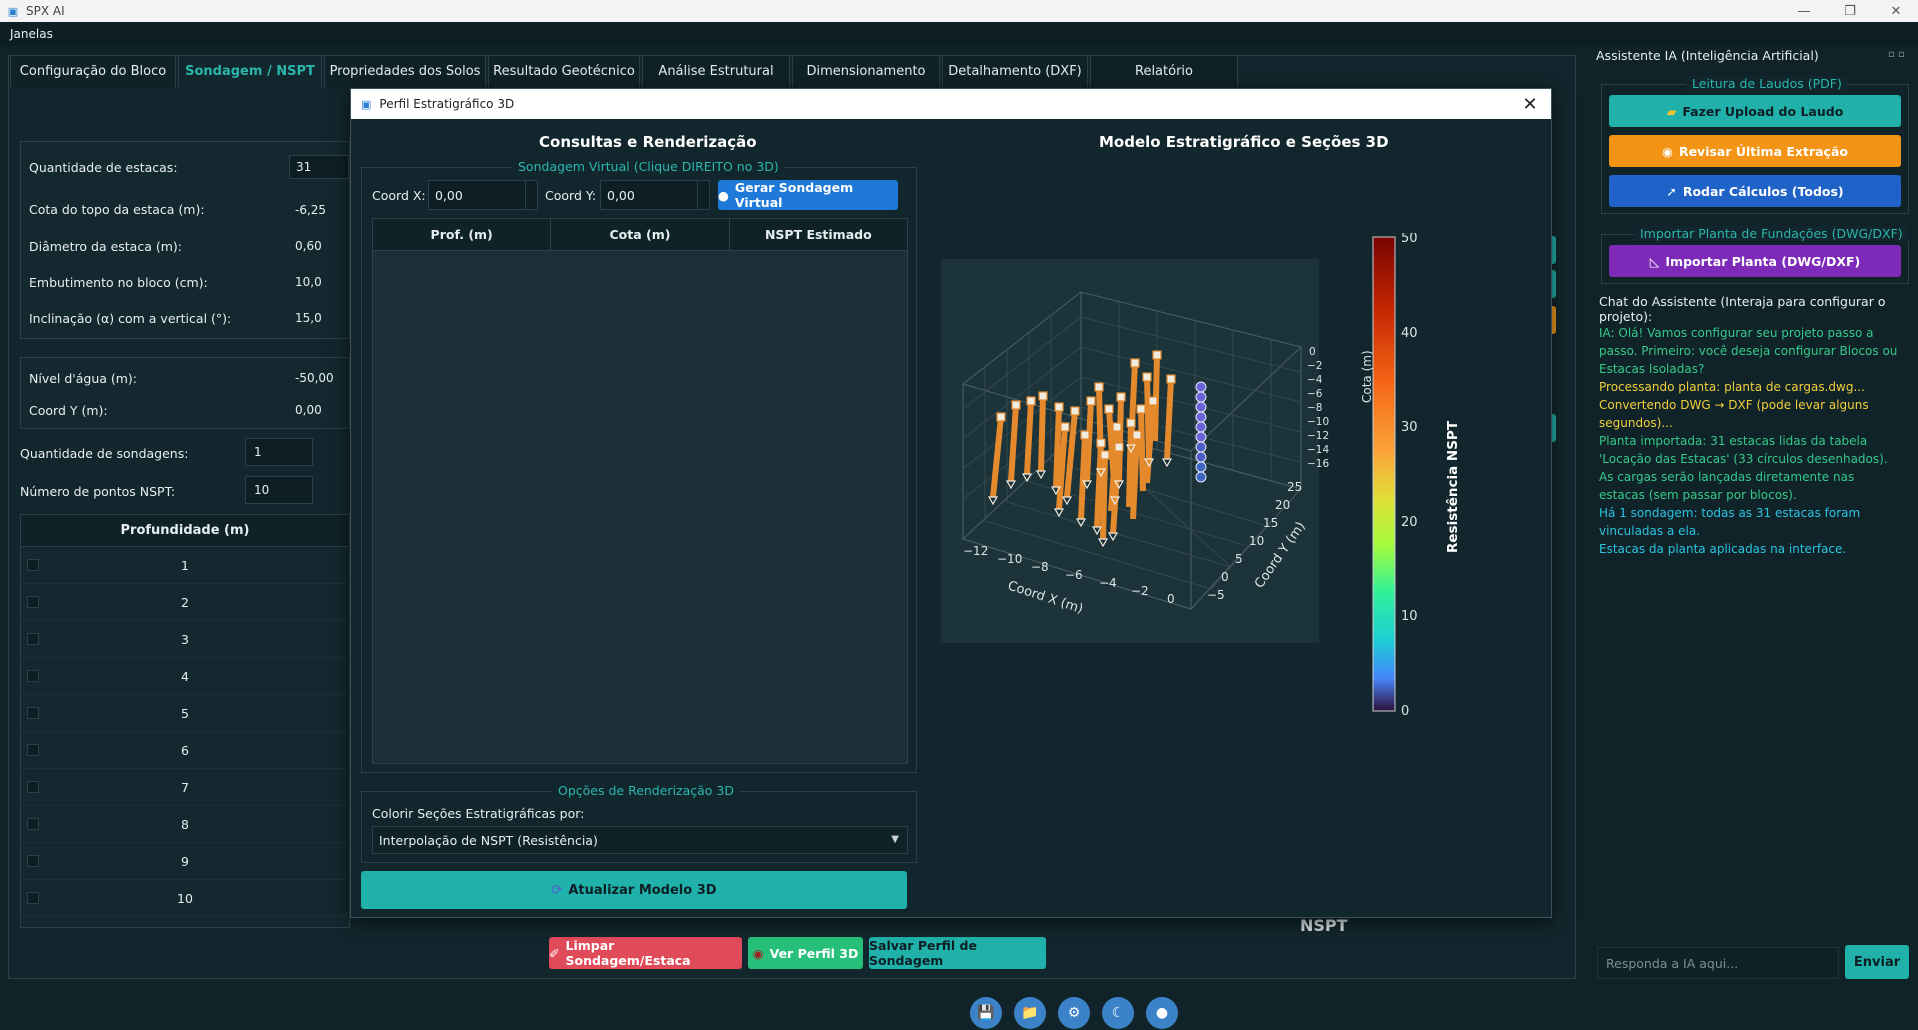 This screenshot has height=1030, width=1918. I want to click on y-tick-label: 10, so click(1256, 541).